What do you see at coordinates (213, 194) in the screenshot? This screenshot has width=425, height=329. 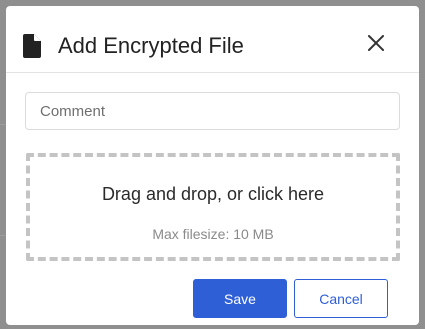 I see `dropzone-text: Drag and drop, or click here` at bounding box center [213, 194].